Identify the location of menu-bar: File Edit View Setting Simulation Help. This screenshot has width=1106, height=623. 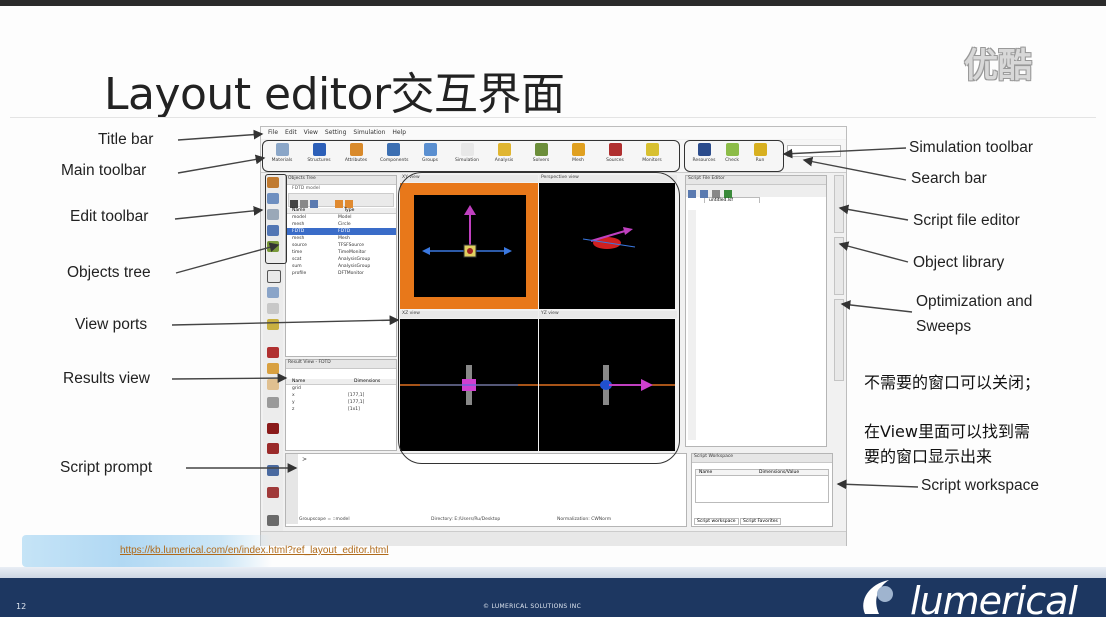
(553, 133).